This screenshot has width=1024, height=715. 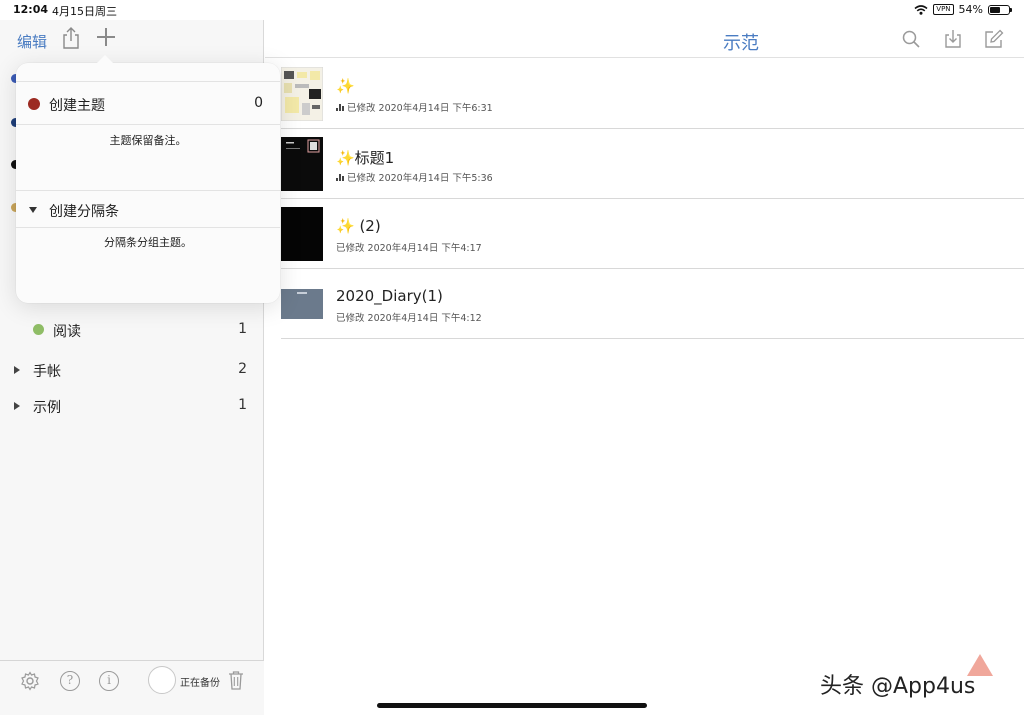 I want to click on note-meta: 已修改 2020年4月14日 下午4:12, so click(x=409, y=317).